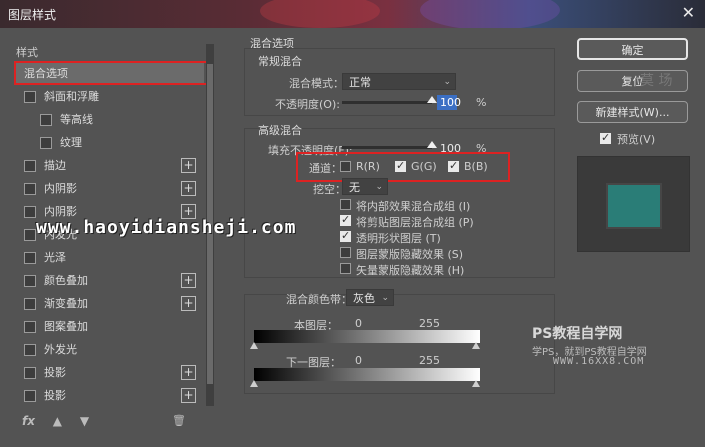 The image size is (705, 447). I want to click on this-layer-max: 255, so click(429, 323).